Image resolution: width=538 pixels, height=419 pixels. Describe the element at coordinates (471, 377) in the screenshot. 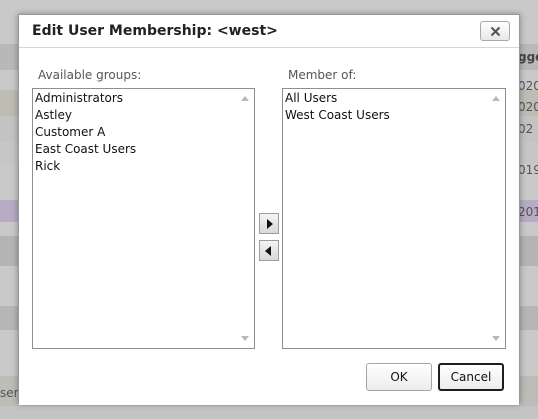

I see `cancel-button: Cancel` at that location.